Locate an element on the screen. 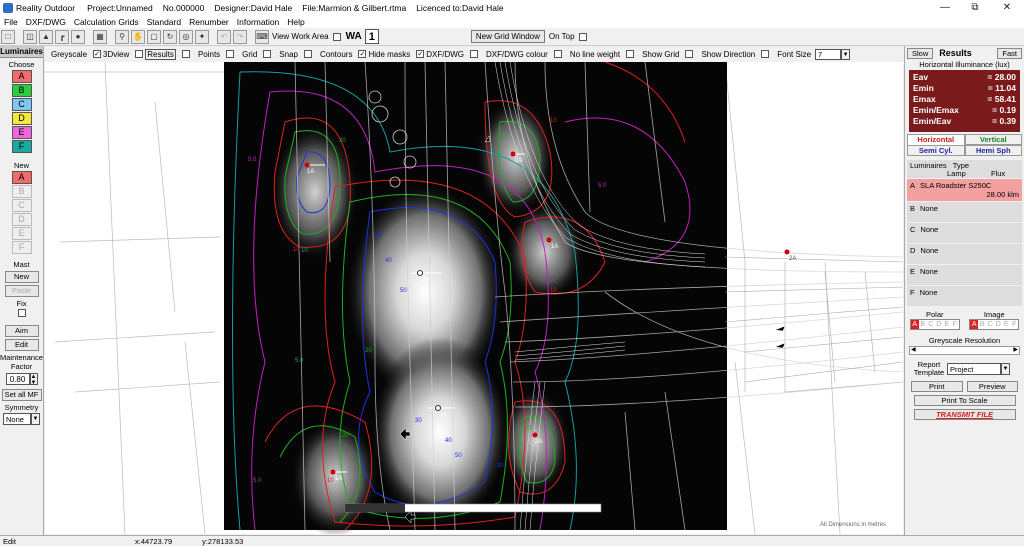 The image size is (1024, 546). new-luminaire-f: F is located at coordinates (21, 247).